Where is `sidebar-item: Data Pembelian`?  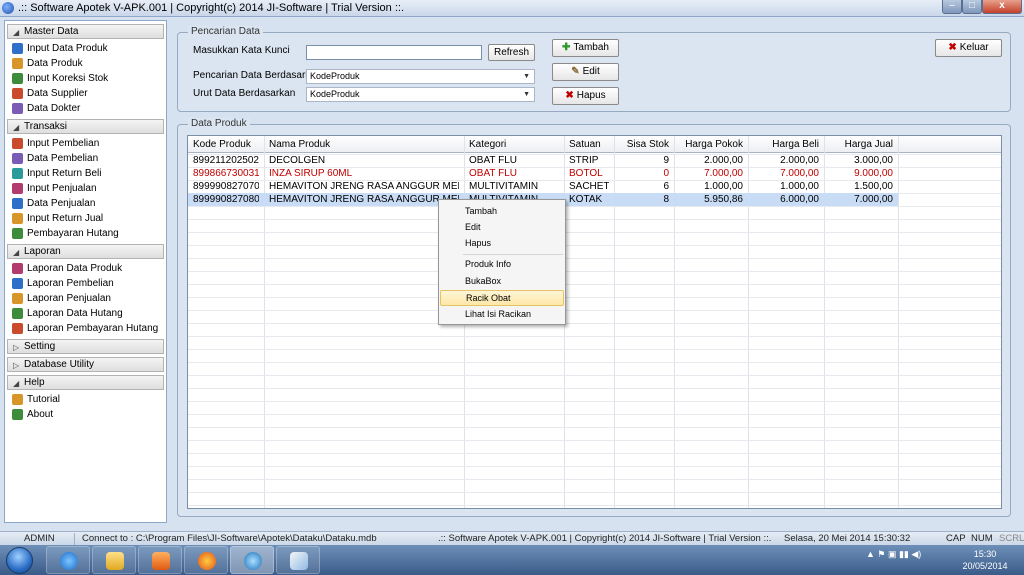 sidebar-item: Data Pembelian is located at coordinates (85, 158).